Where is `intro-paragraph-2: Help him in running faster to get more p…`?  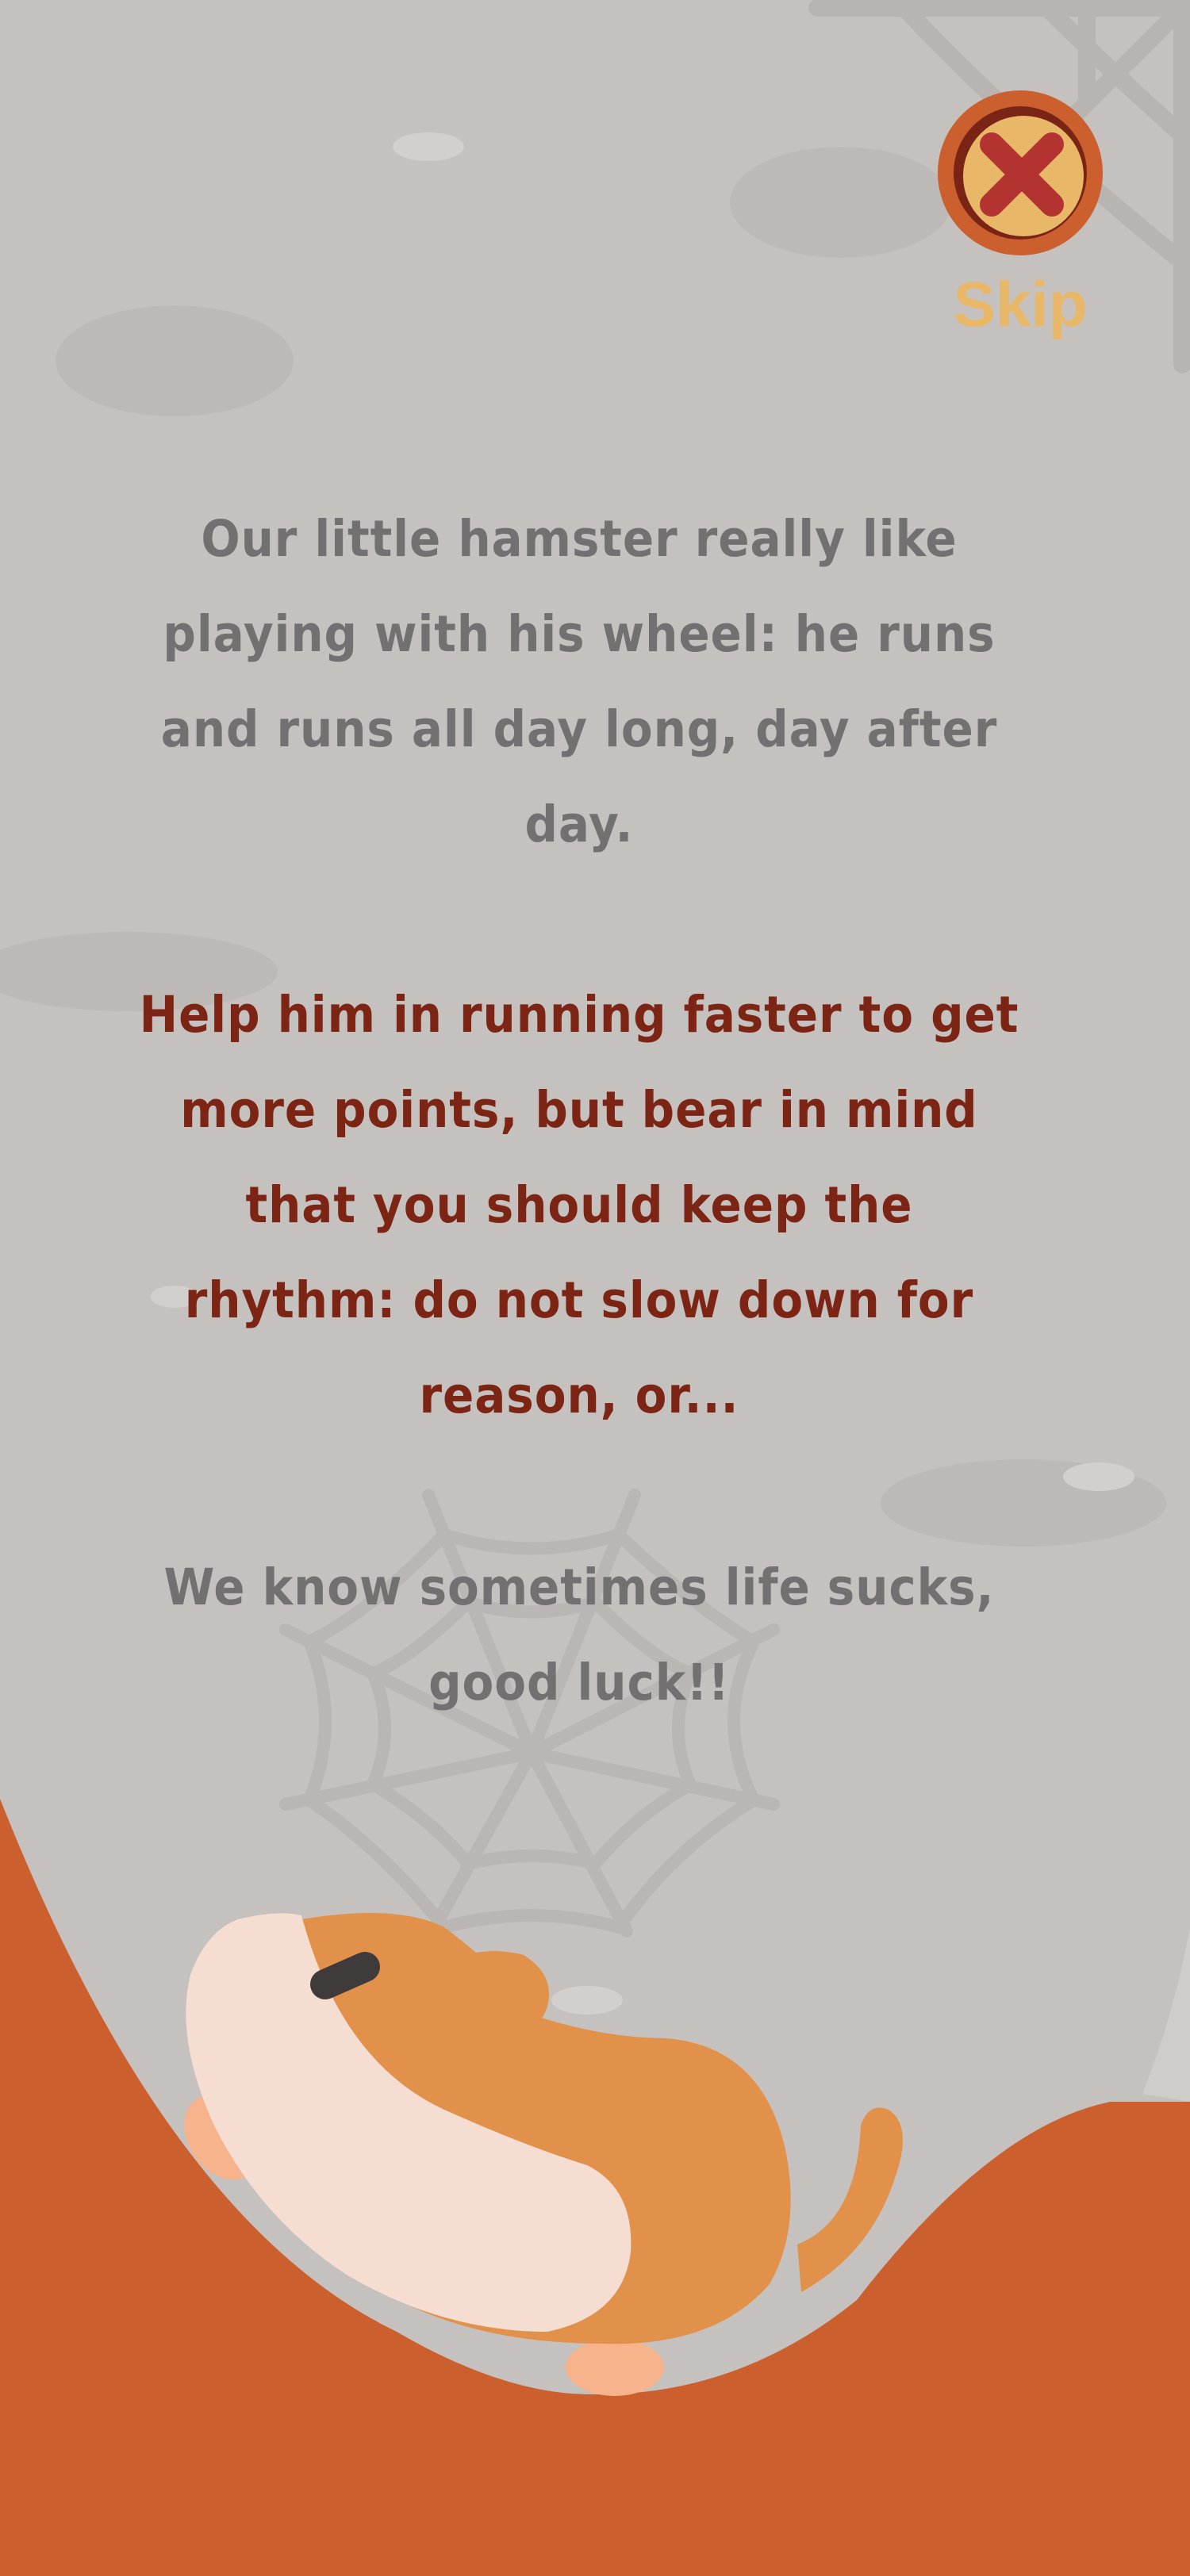
intro-paragraph-2: Help him in running faster to get more p… is located at coordinates (579, 1205).